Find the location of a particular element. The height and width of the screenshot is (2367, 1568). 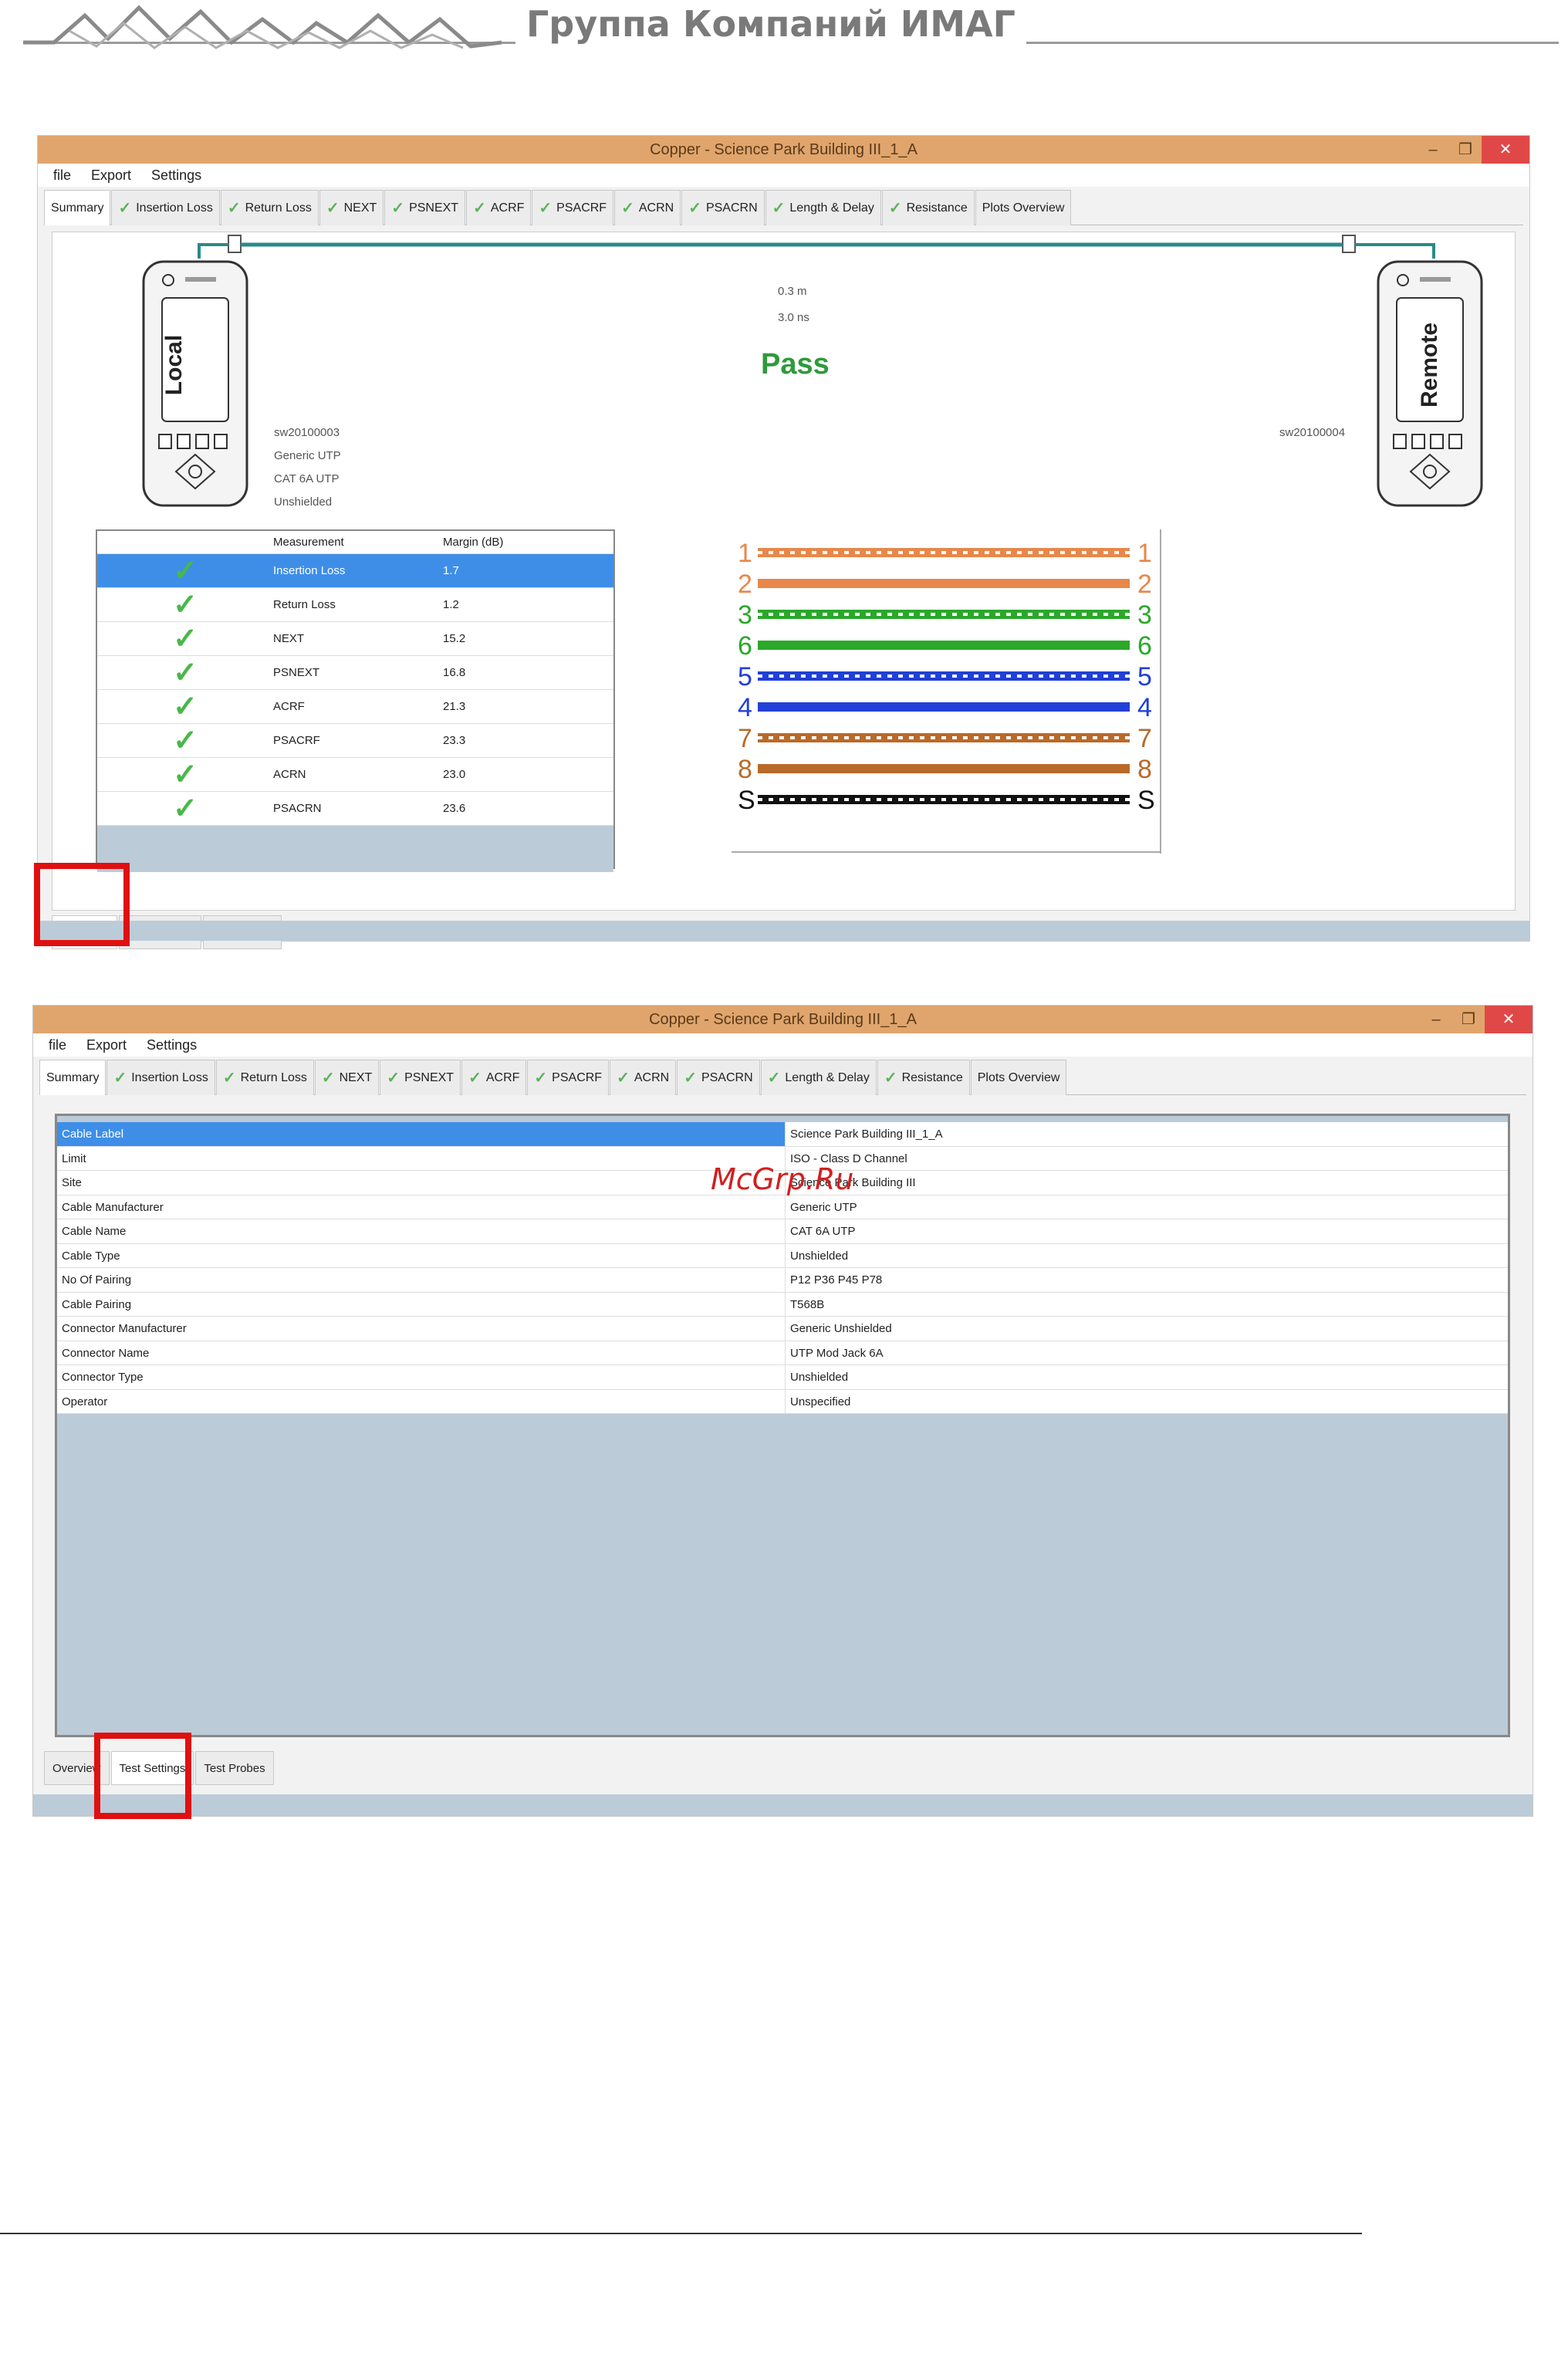

table-row: Connector Name UTP Mod Jack 6A is located at coordinates (782, 1353).